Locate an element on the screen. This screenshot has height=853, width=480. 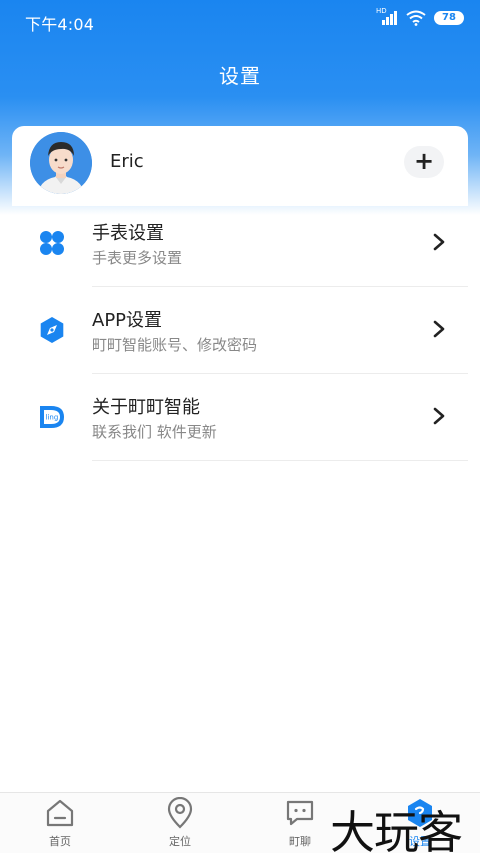
menu-item-subtitle: 手表更多设置 is located at coordinates (137, 258).